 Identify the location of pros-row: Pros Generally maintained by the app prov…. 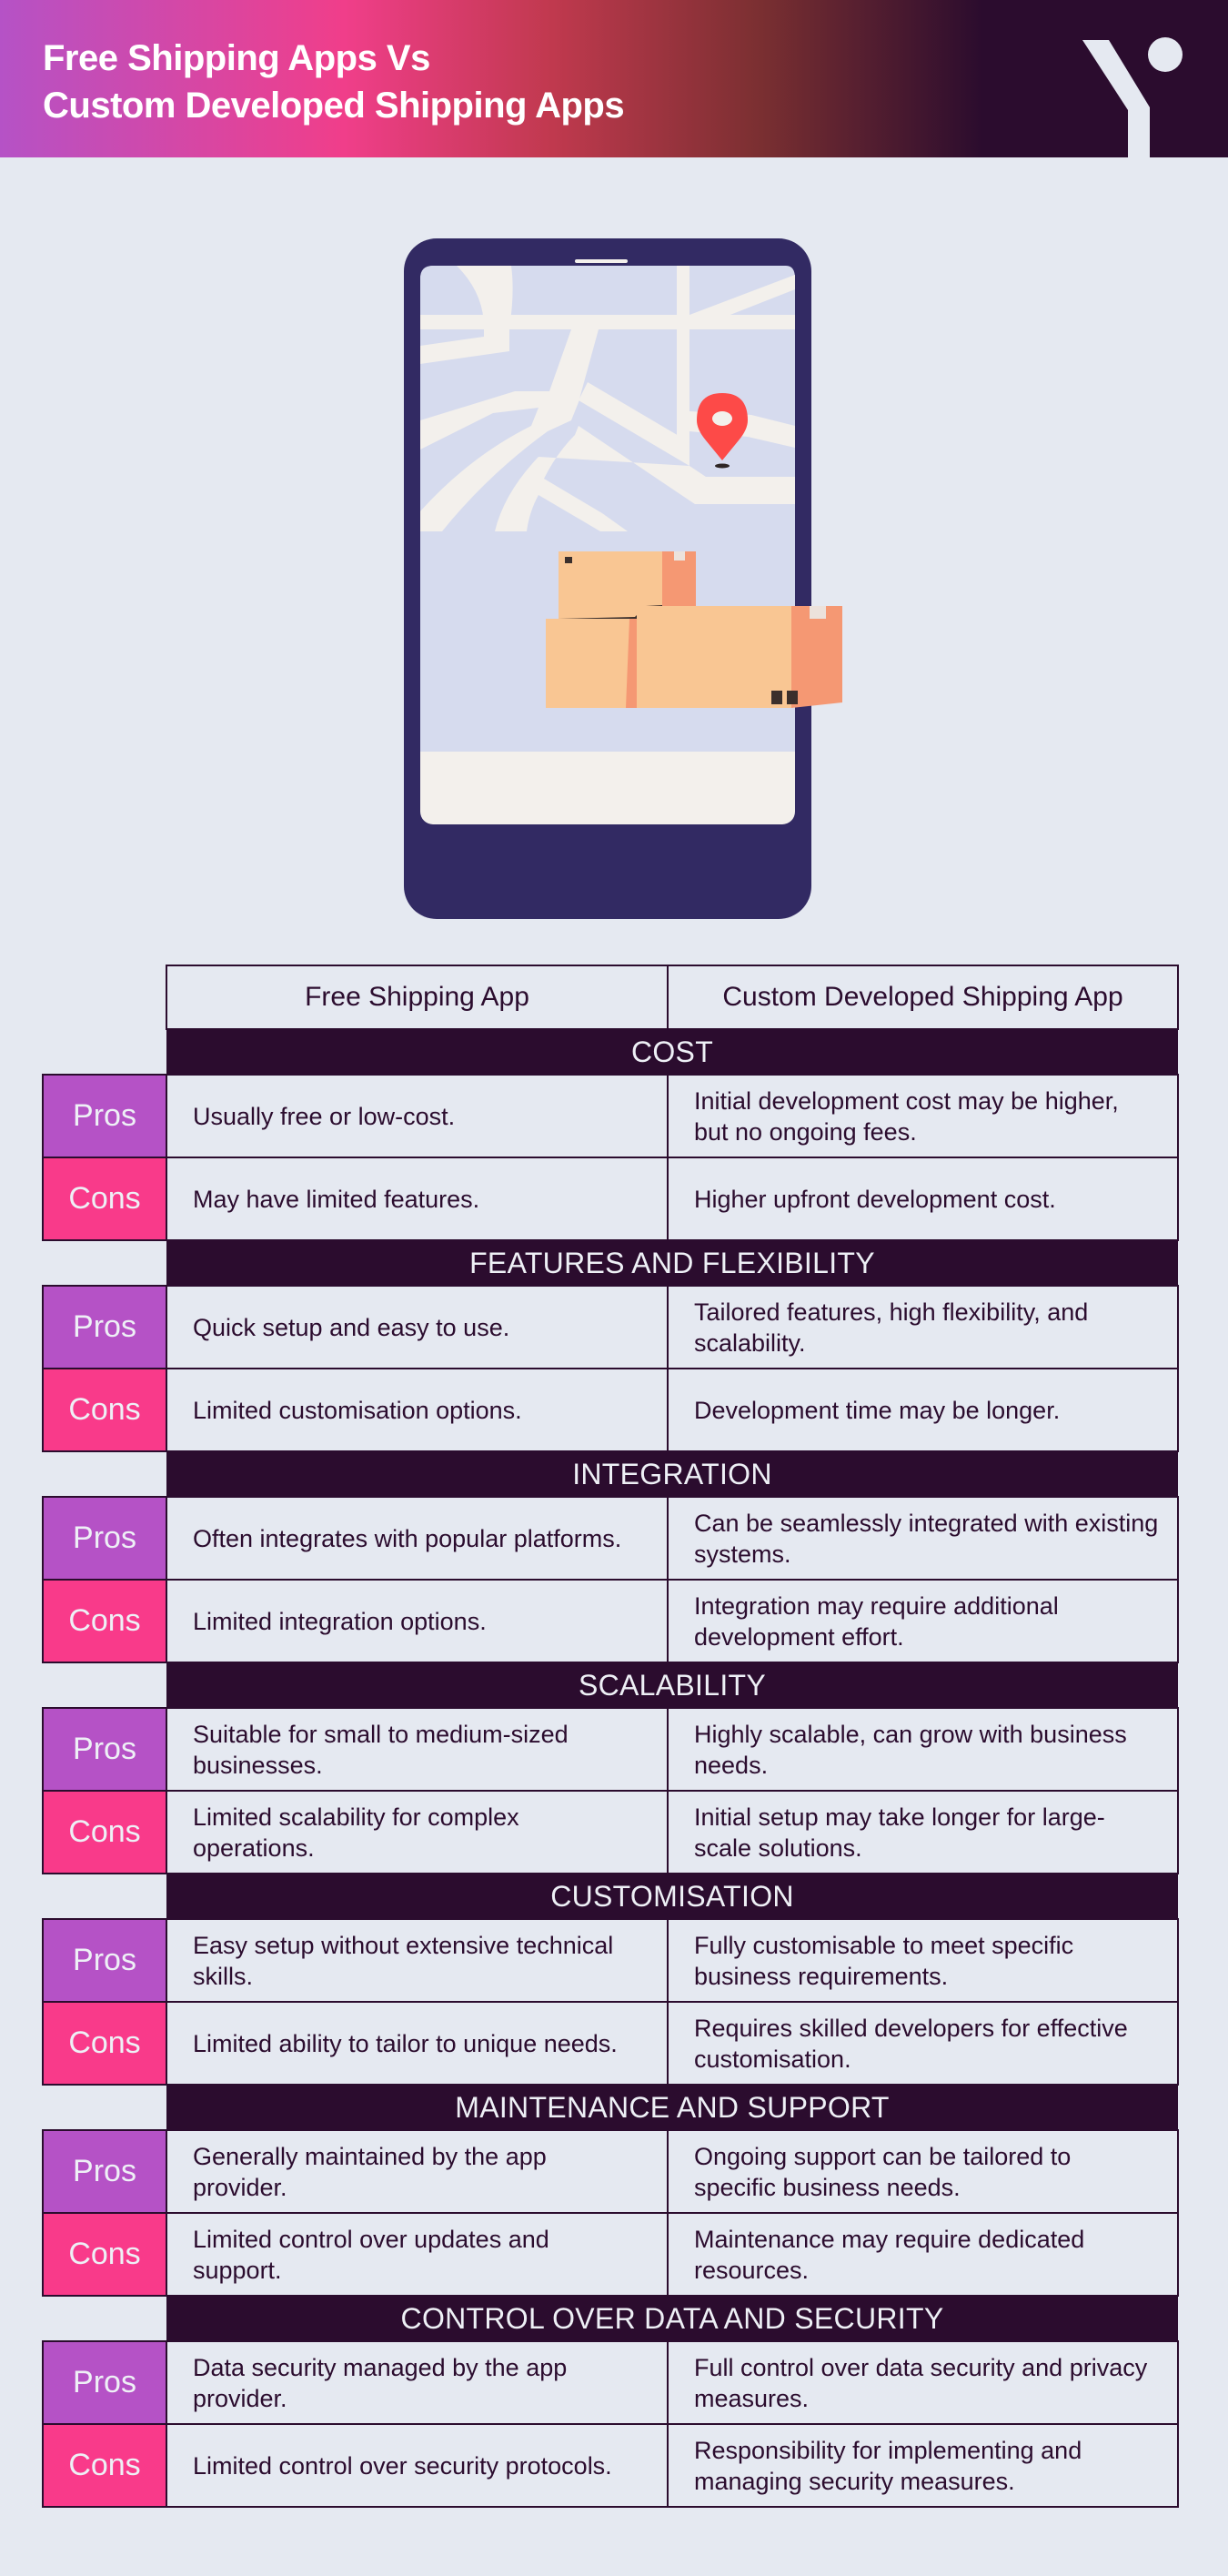
(611, 2171).